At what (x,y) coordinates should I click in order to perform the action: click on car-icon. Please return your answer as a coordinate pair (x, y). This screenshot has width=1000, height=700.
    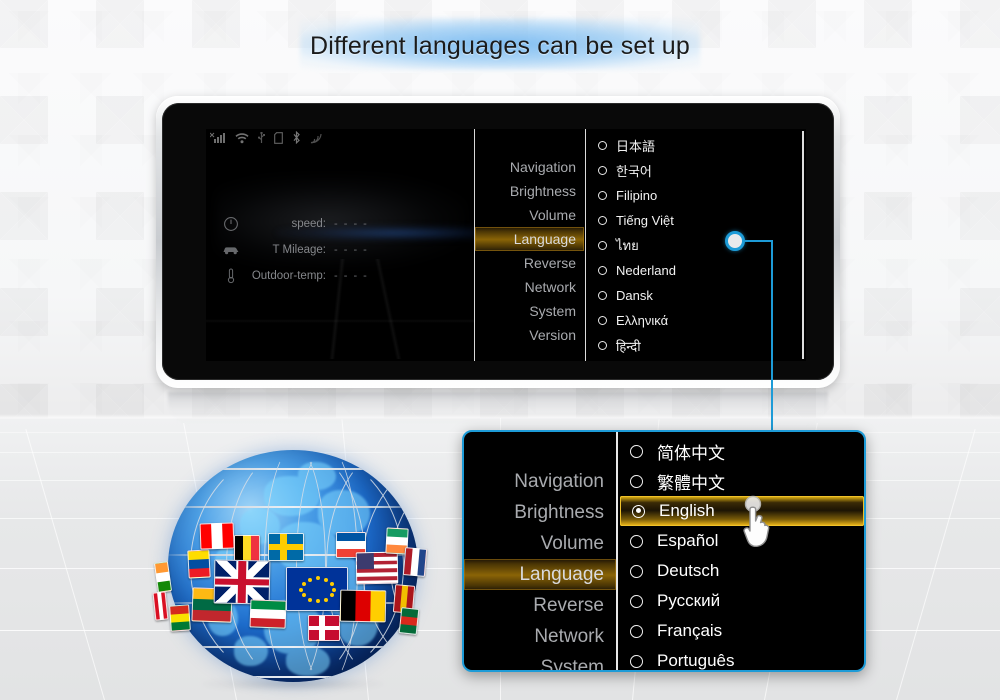
    Looking at the image, I should click on (231, 250).